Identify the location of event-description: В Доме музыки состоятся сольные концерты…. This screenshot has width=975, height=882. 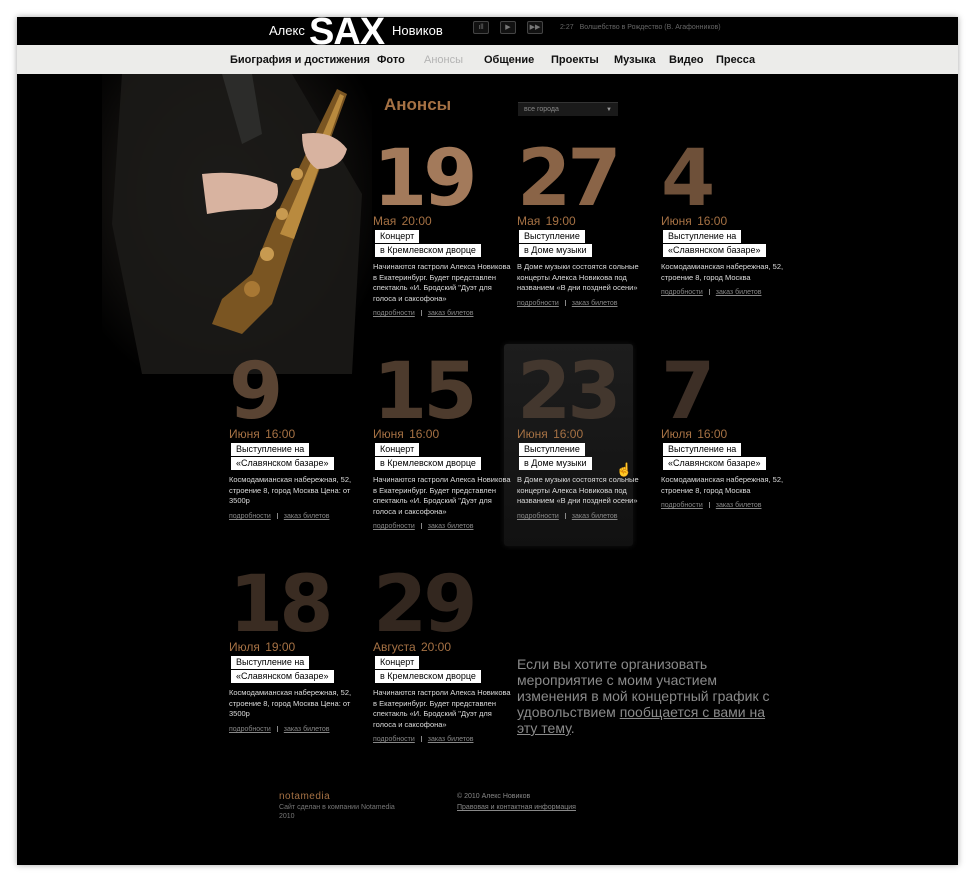
(578, 490).